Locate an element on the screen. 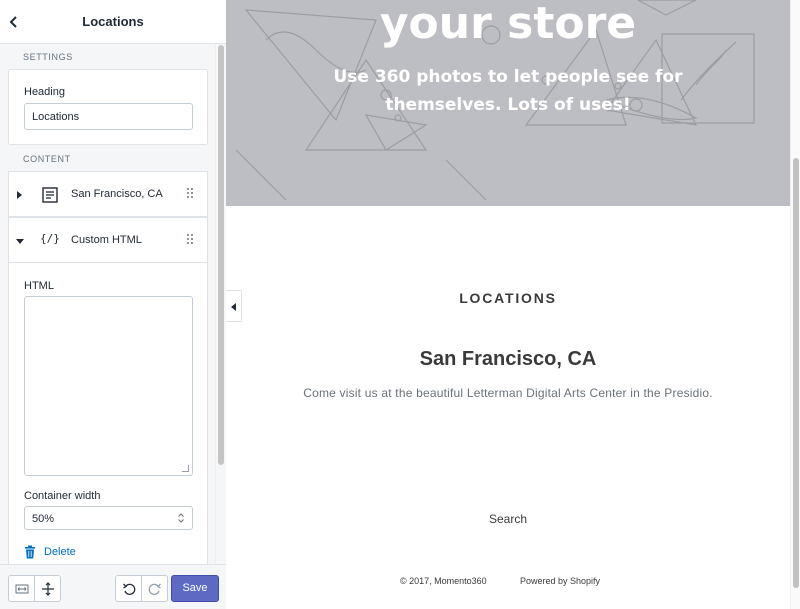 This screenshot has height=609, width=800. sidebar-header: Locations is located at coordinates (113, 22).